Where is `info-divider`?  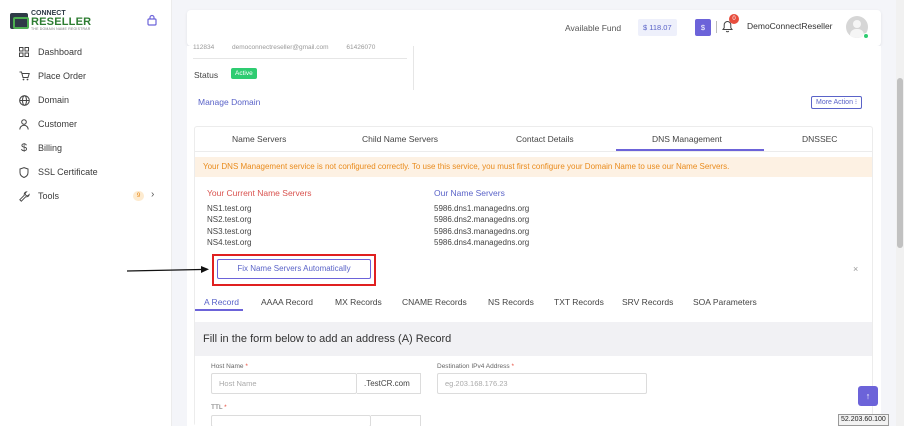 info-divider is located at coordinates (300, 58).